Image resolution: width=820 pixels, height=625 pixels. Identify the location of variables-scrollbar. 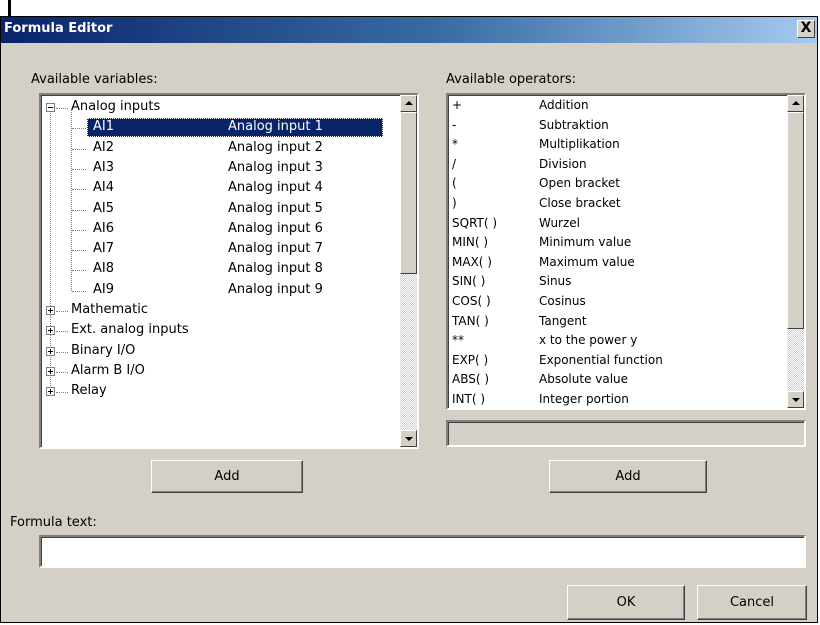
(408, 271).